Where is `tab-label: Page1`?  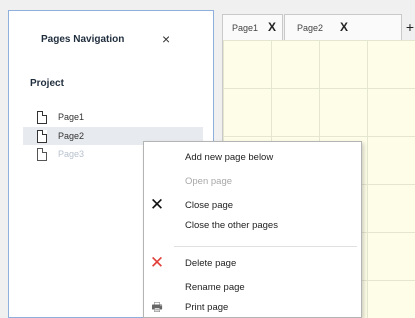 tab-label: Page1 is located at coordinates (245, 27).